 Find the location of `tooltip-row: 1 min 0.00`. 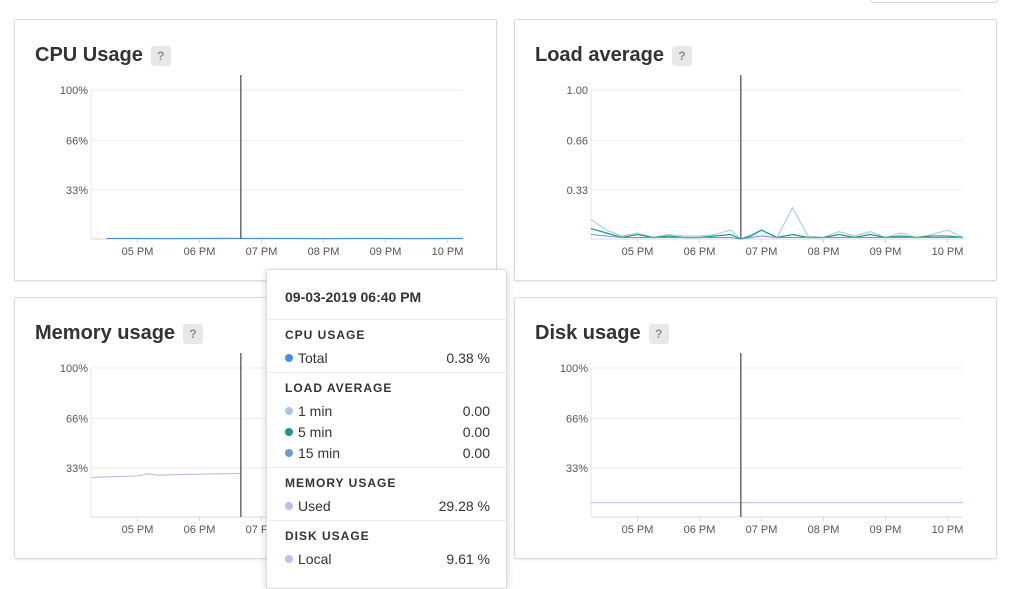

tooltip-row: 1 min 0.00 is located at coordinates (387, 410).